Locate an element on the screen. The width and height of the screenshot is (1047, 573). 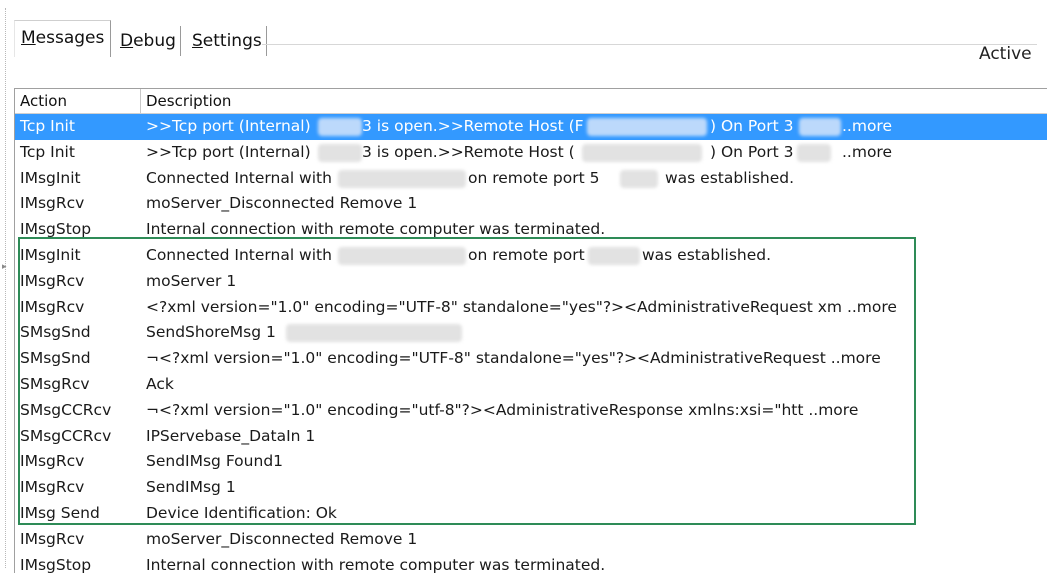
tab-messages: Messages is located at coordinates (63, 38).